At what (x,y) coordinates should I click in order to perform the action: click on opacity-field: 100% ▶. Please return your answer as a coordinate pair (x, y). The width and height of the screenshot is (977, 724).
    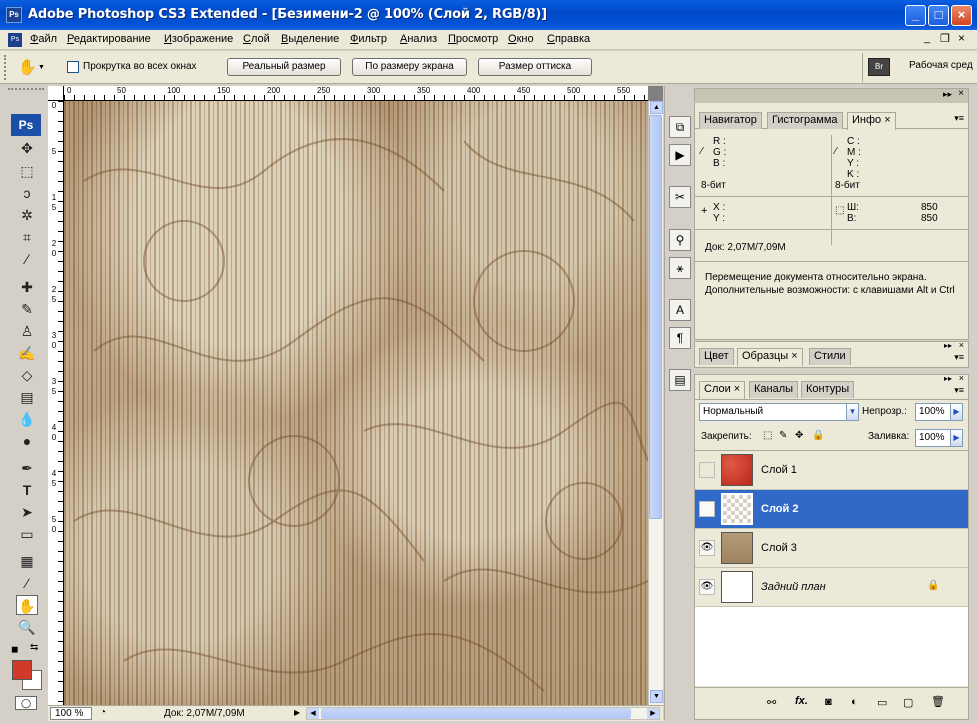
    Looking at the image, I should click on (939, 412).